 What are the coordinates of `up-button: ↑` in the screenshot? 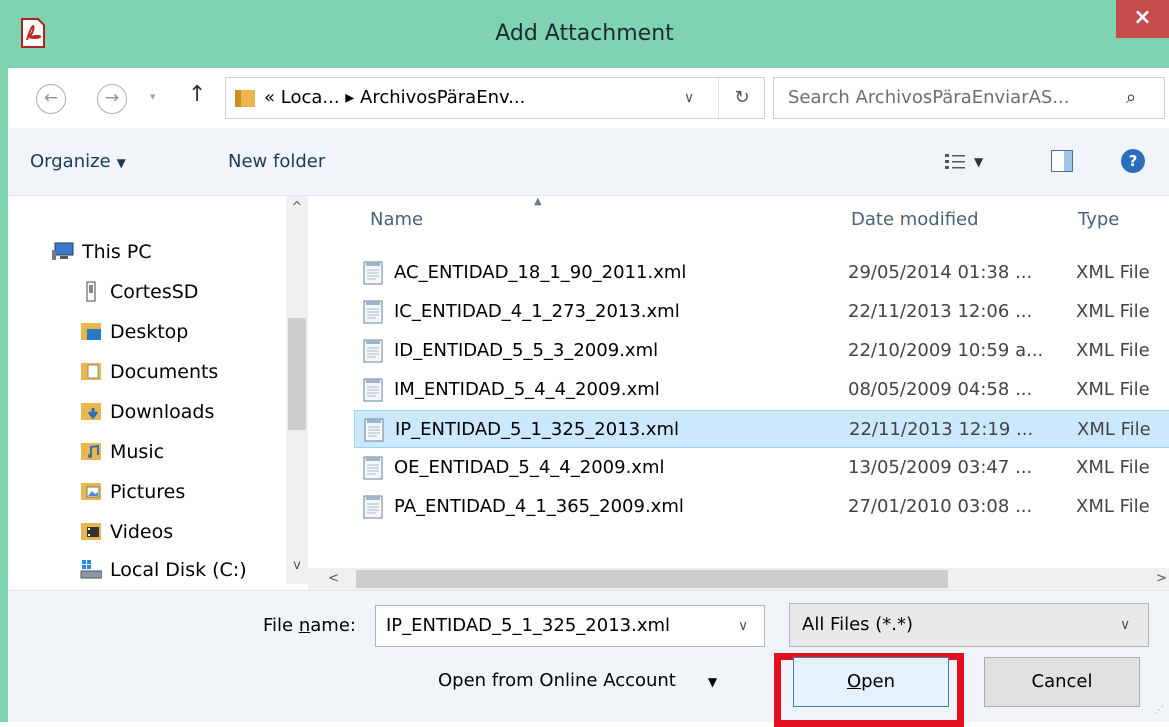 It's located at (197, 94).